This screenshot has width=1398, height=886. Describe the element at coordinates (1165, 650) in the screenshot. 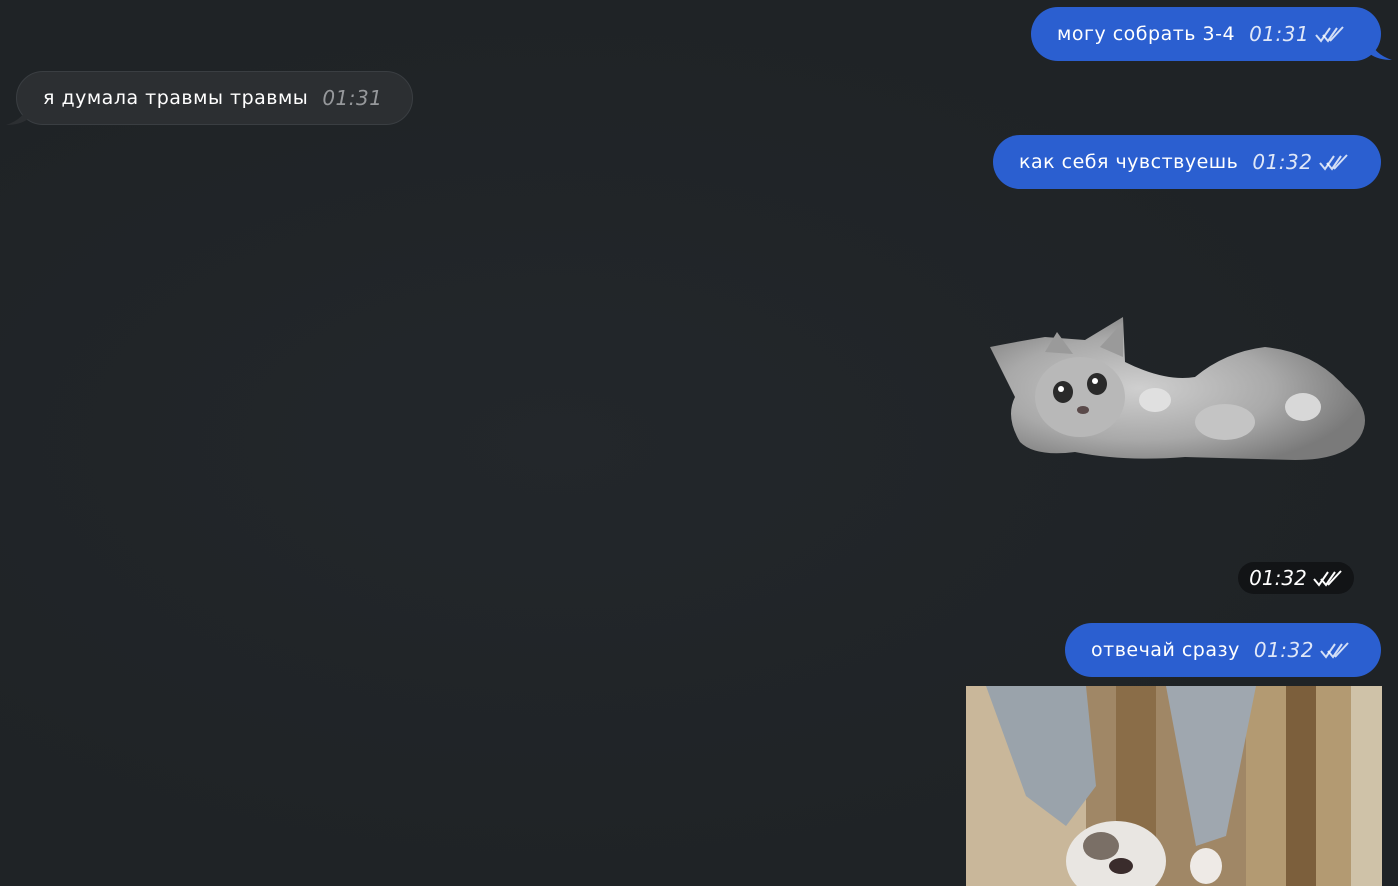

I see `message-text: отвечай сразу` at that location.